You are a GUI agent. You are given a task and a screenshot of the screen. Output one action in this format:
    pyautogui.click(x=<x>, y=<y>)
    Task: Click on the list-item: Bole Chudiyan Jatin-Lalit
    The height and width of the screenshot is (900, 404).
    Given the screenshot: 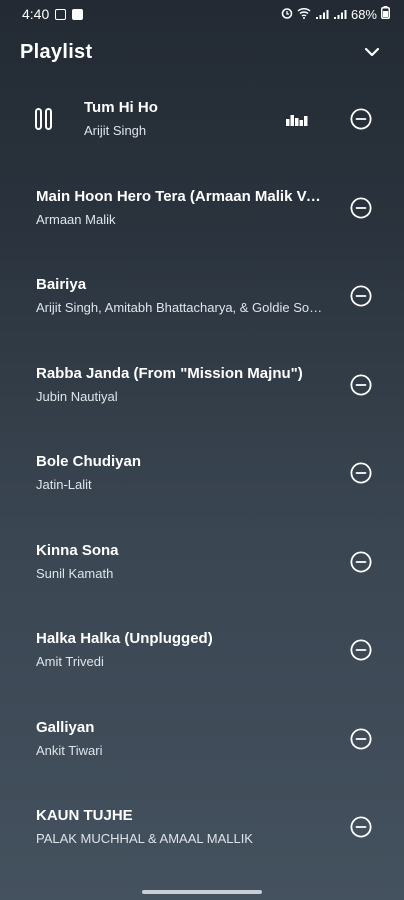 What is the action you would take?
    pyautogui.click(x=202, y=473)
    